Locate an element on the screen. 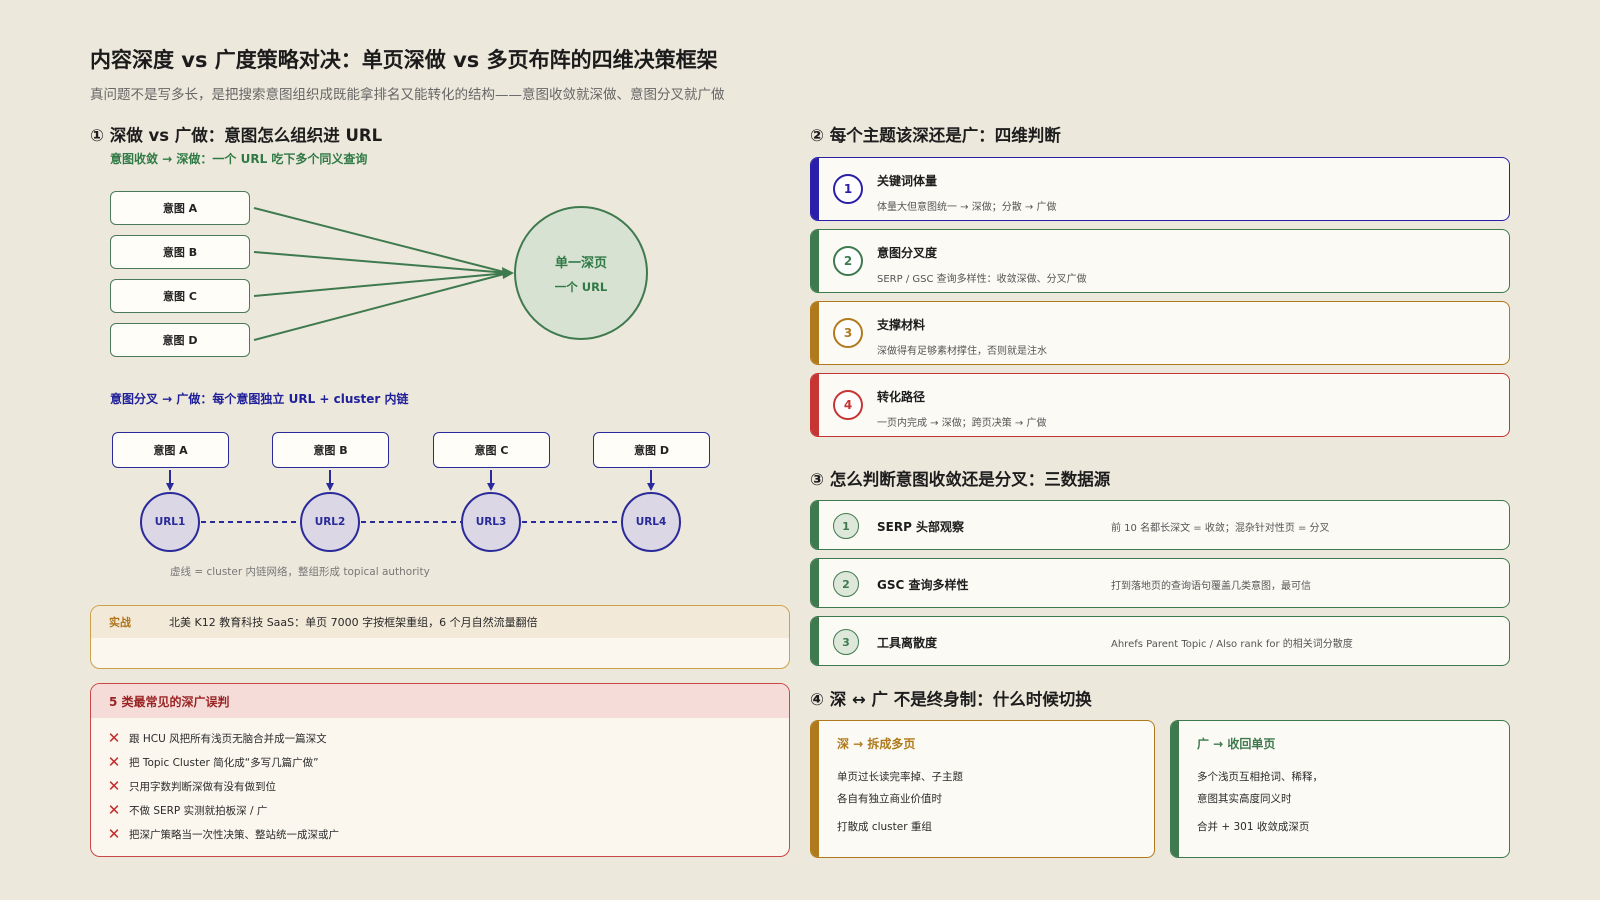 This screenshot has height=900, width=1600. card-line: 打散成 cluster 重组 is located at coordinates (884, 827).